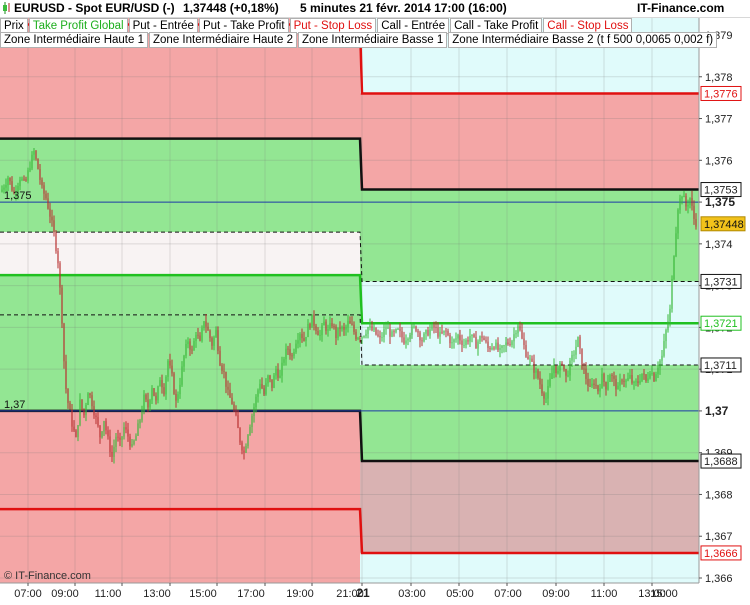 The width and height of the screenshot is (750, 605). What do you see at coordinates (720, 366) in the screenshot?
I see `level-label: 1,3711` at bounding box center [720, 366].